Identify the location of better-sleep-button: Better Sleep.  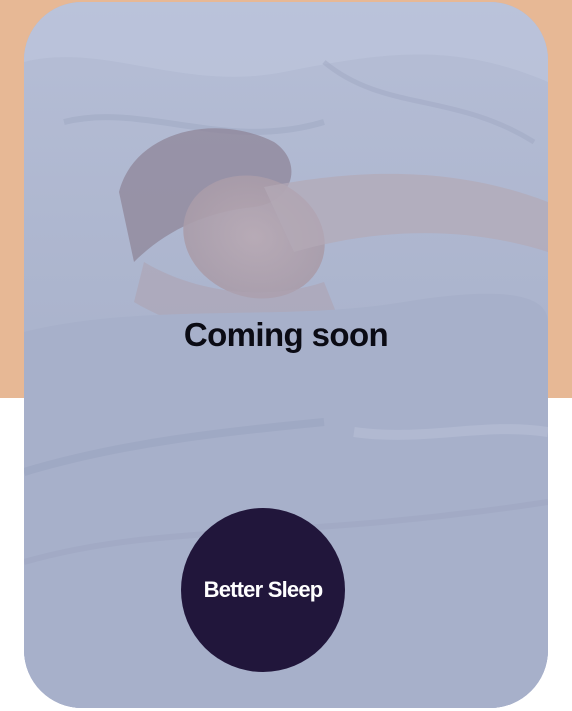
(263, 590).